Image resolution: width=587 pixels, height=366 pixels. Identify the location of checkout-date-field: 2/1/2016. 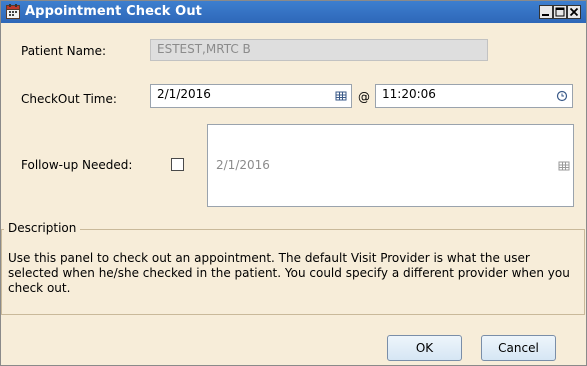
(251, 96).